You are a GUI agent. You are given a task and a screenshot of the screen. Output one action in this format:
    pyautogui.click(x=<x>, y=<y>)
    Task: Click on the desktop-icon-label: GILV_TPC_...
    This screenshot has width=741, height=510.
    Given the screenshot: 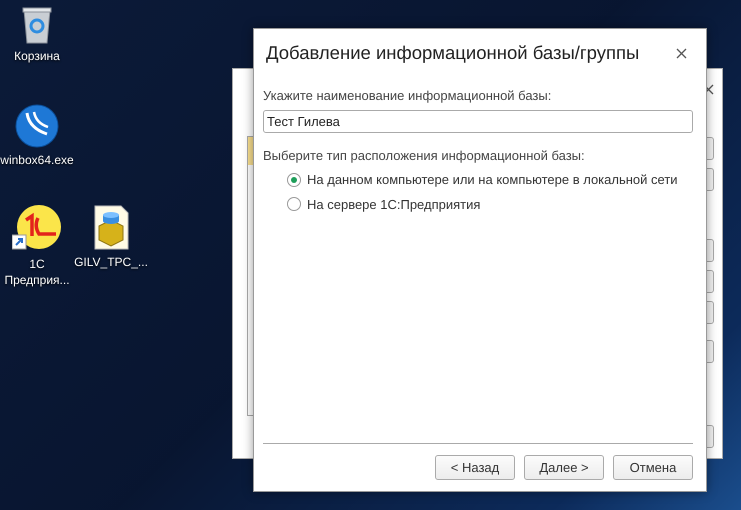 What is the action you would take?
    pyautogui.click(x=111, y=262)
    